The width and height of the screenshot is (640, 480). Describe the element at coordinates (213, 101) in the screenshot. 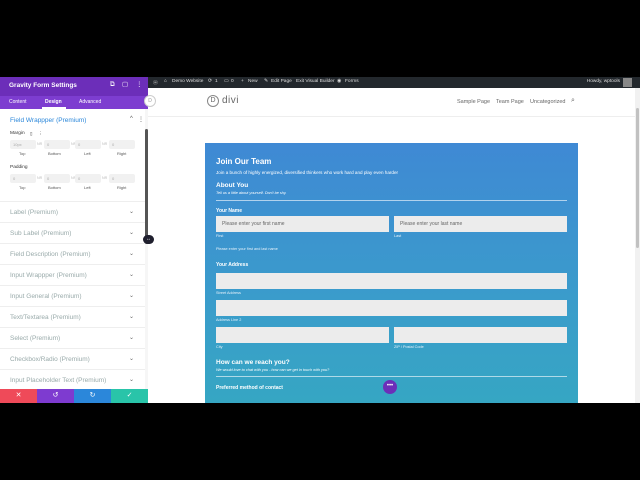

I see `logo-icon: D` at that location.